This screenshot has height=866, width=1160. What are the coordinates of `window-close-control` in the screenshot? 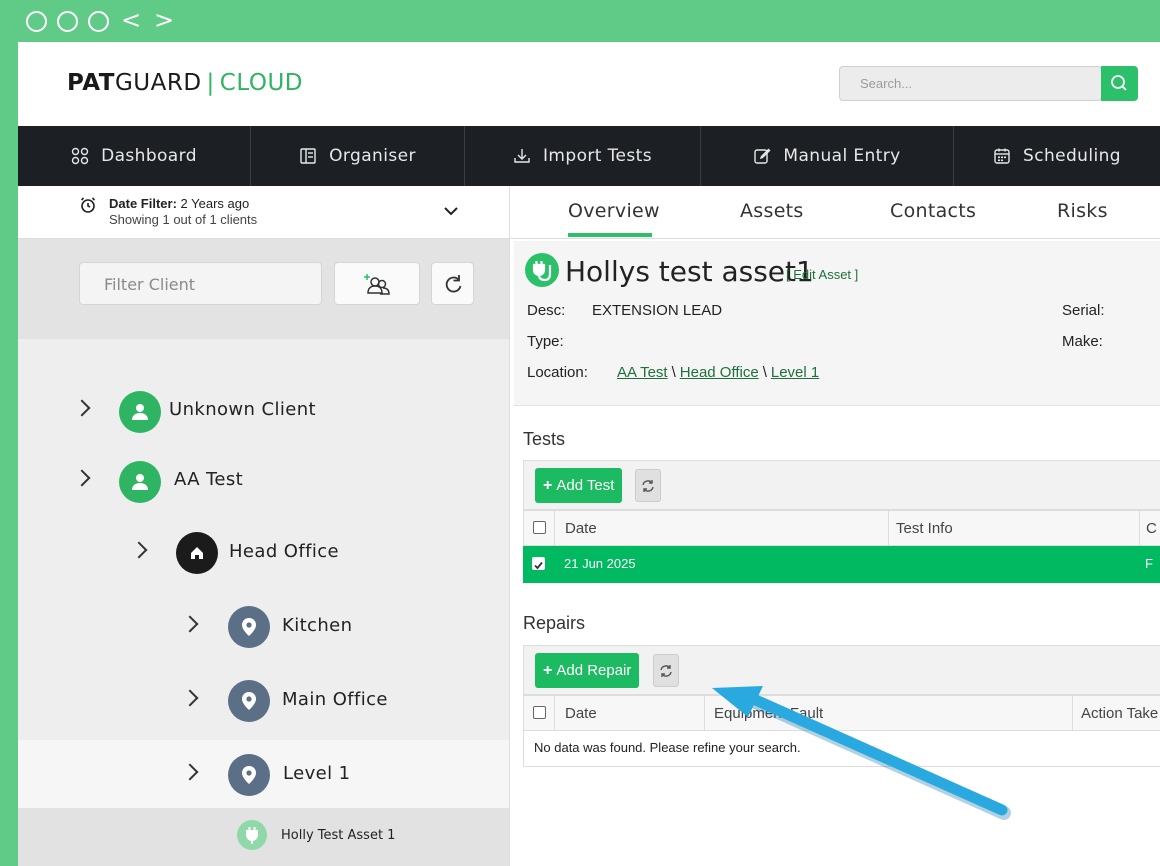 It's located at (36, 21).